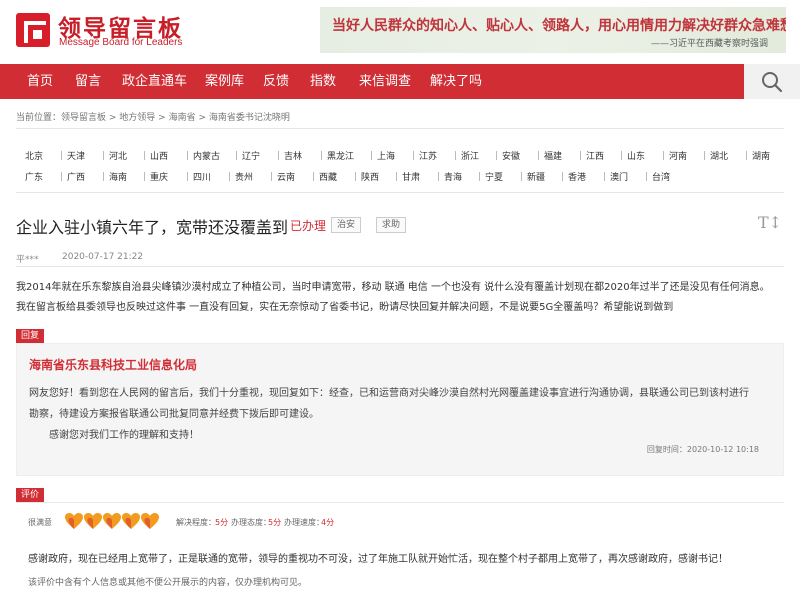  What do you see at coordinates (370, 176) in the screenshot?
I see `region-link: 陕西` at bounding box center [370, 176].